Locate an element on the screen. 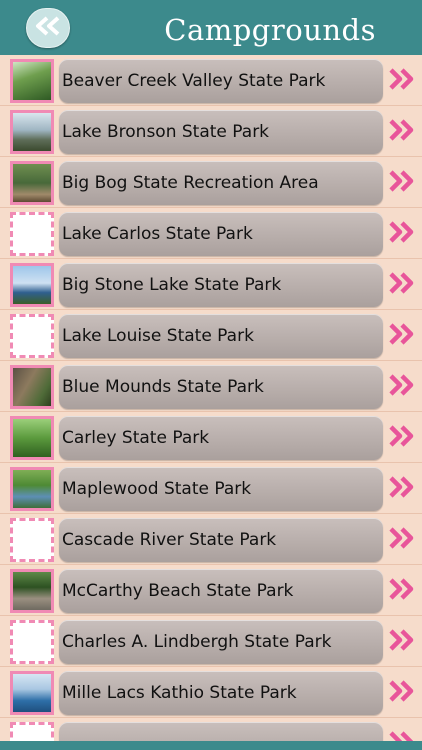  list-item is located at coordinates (211, 729).